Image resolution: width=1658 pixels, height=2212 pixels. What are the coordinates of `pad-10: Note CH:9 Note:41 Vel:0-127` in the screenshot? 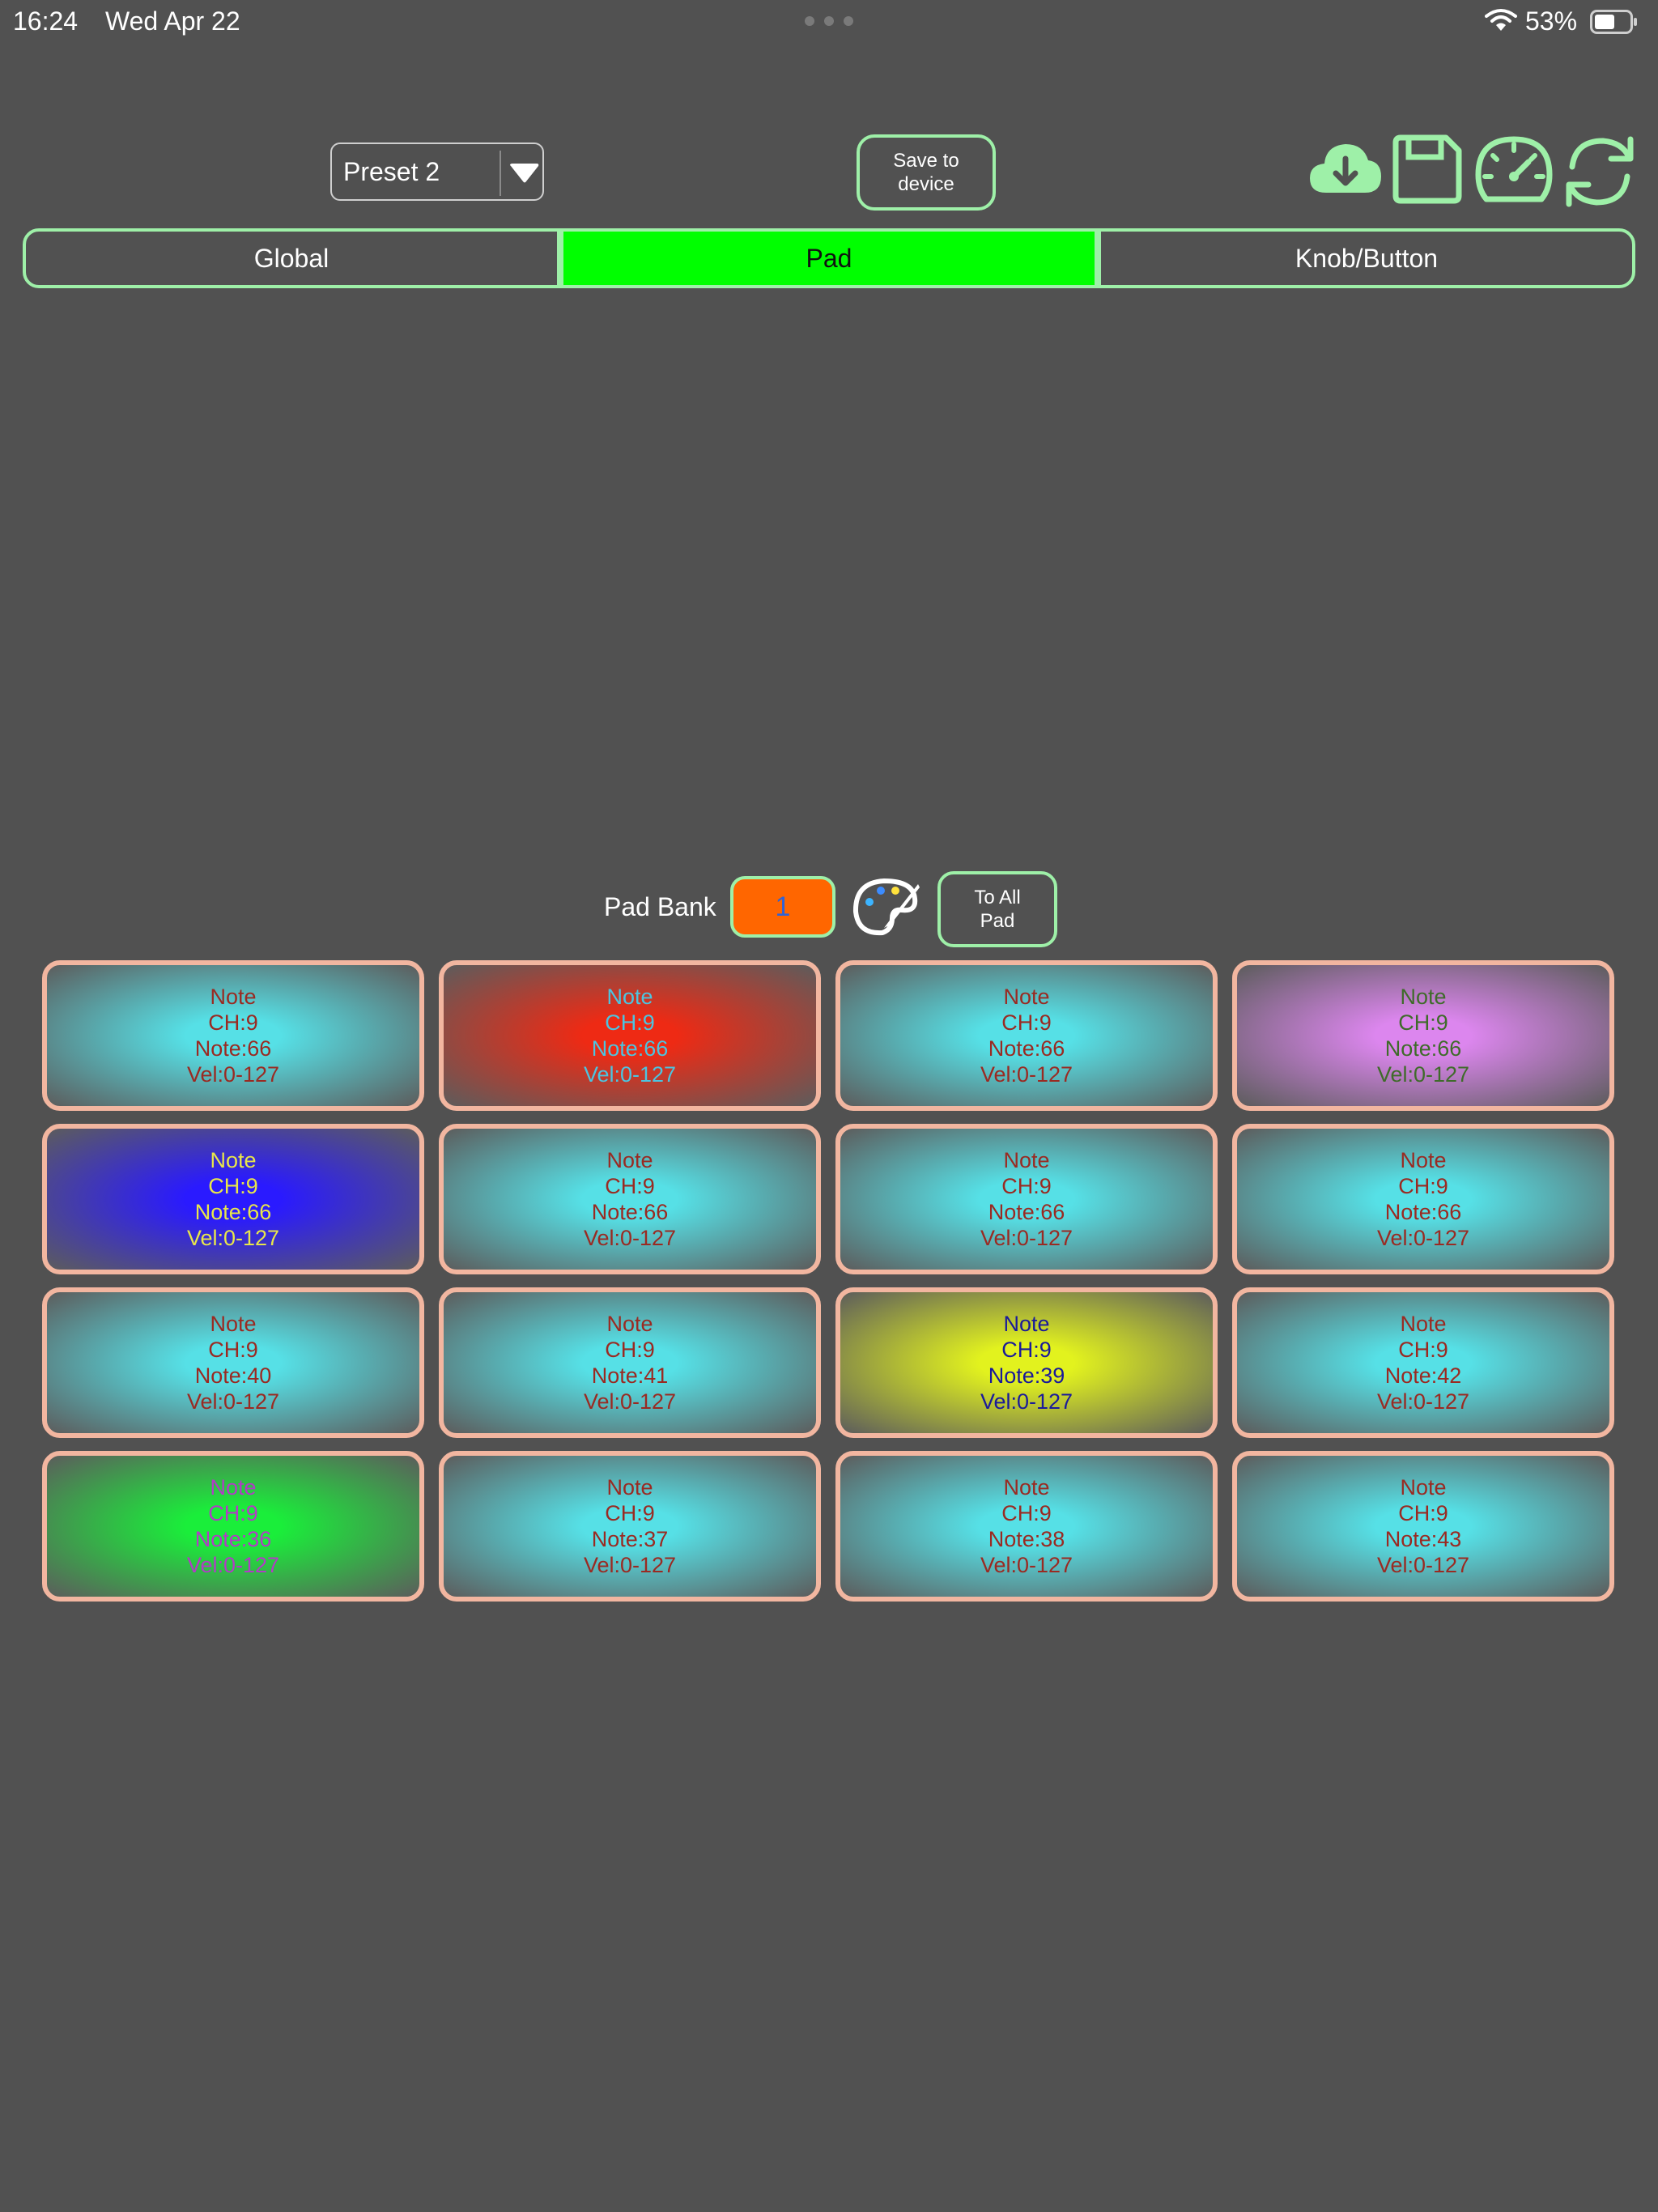 It's located at (630, 1363).